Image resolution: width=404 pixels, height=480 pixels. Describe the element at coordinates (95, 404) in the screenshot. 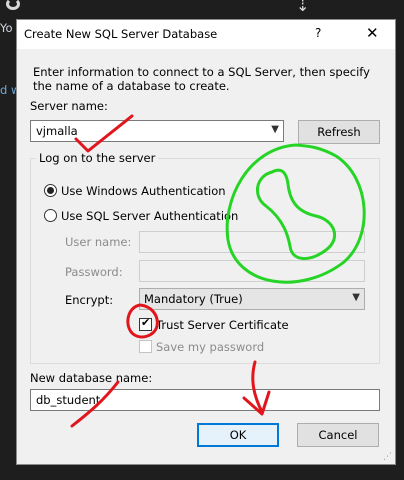

I see `red-slash-annotation` at that location.